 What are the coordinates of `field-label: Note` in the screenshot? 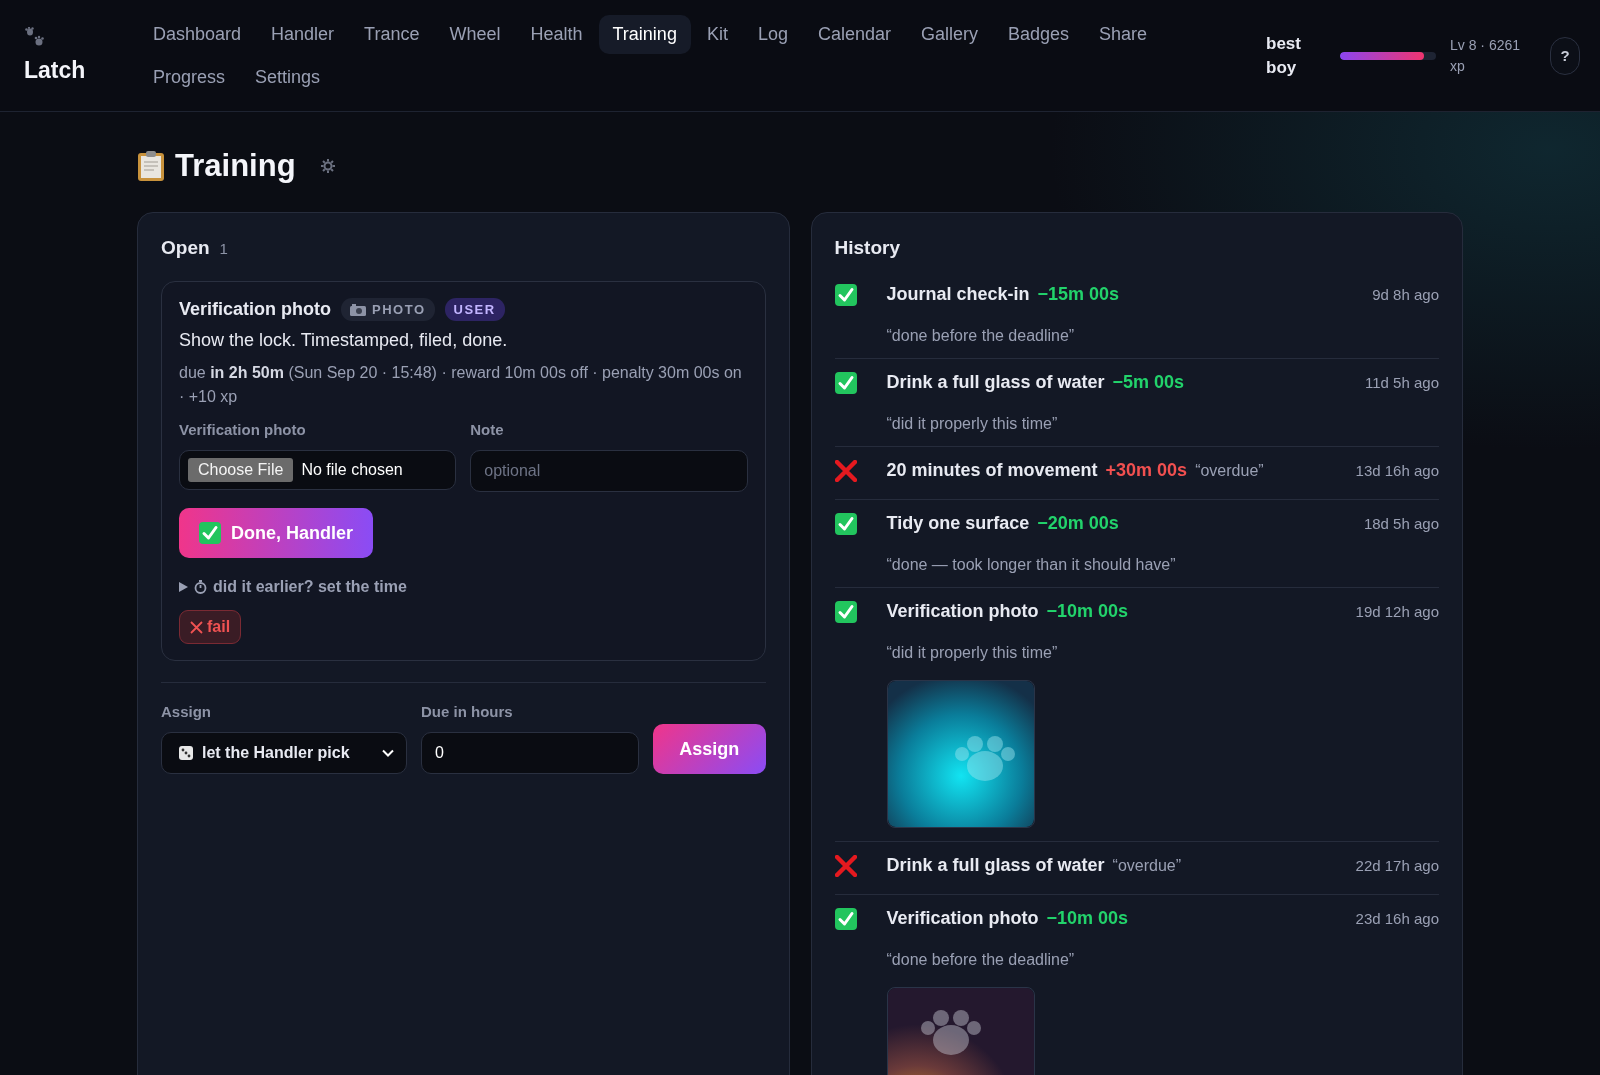 It's located at (487, 429).